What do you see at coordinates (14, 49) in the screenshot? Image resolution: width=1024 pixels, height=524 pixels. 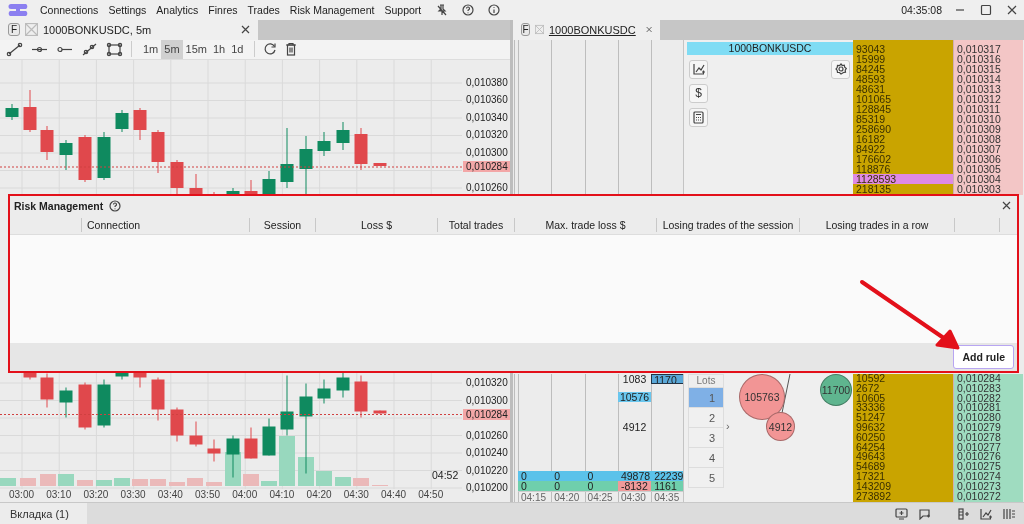 I see `line-tool-icon` at bounding box center [14, 49].